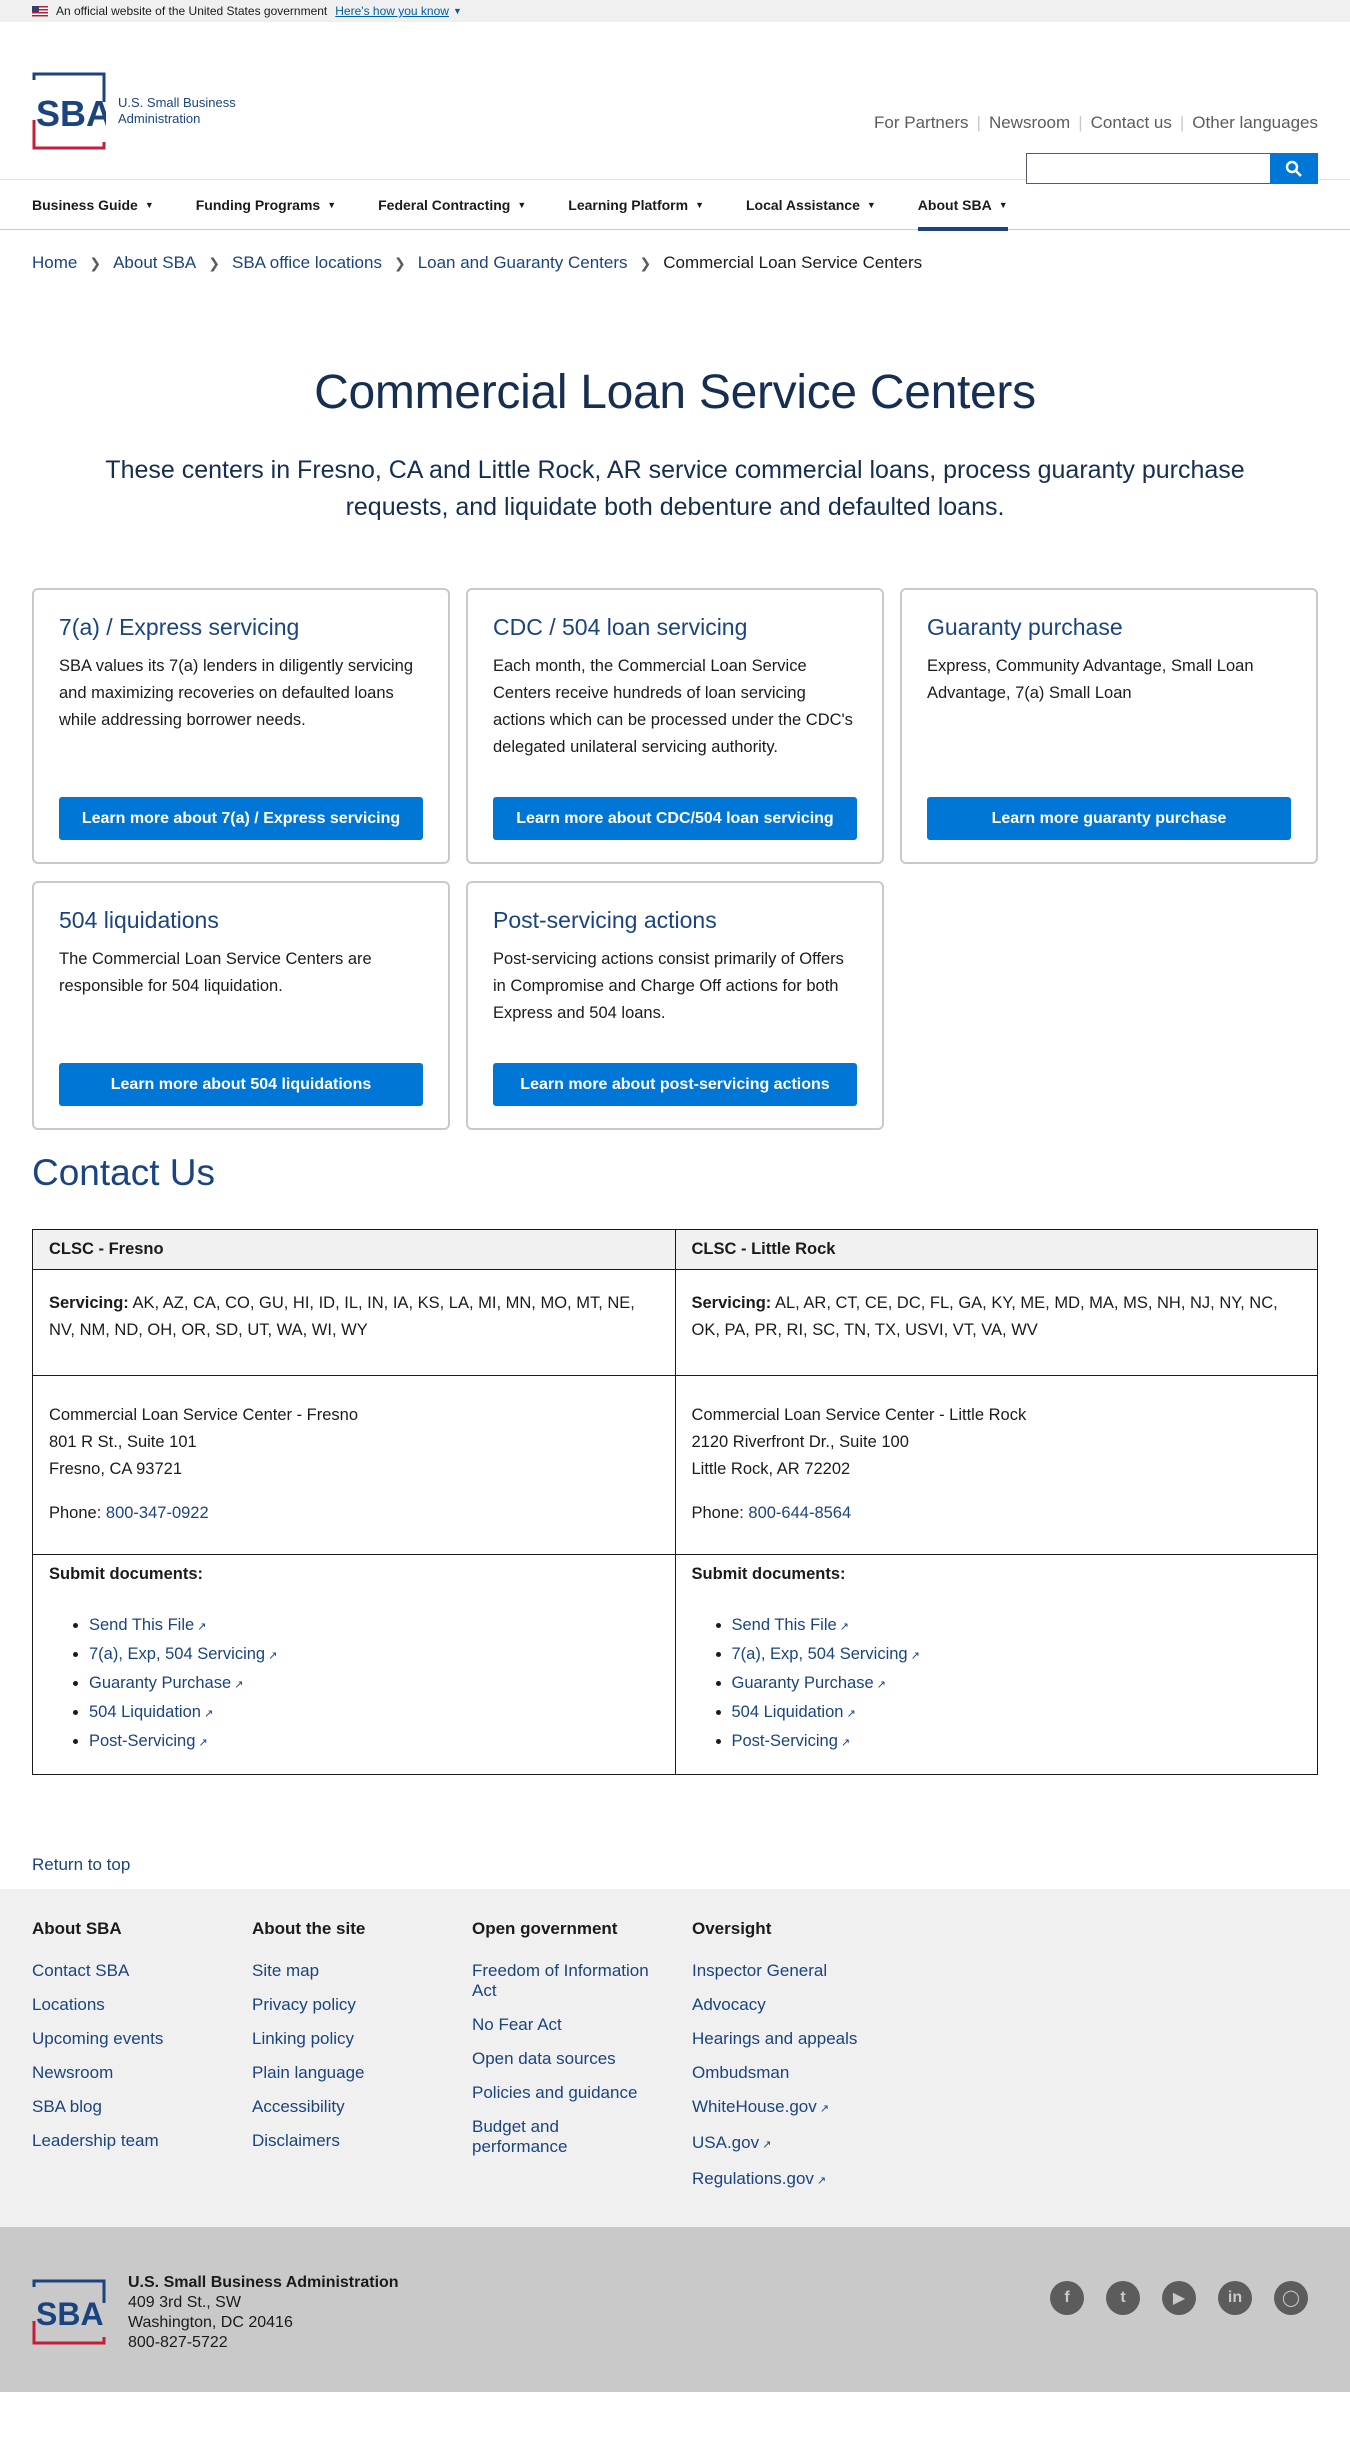 The width and height of the screenshot is (1350, 2452). Describe the element at coordinates (142, 2005) in the screenshot. I see `footer-link: Locations` at that location.